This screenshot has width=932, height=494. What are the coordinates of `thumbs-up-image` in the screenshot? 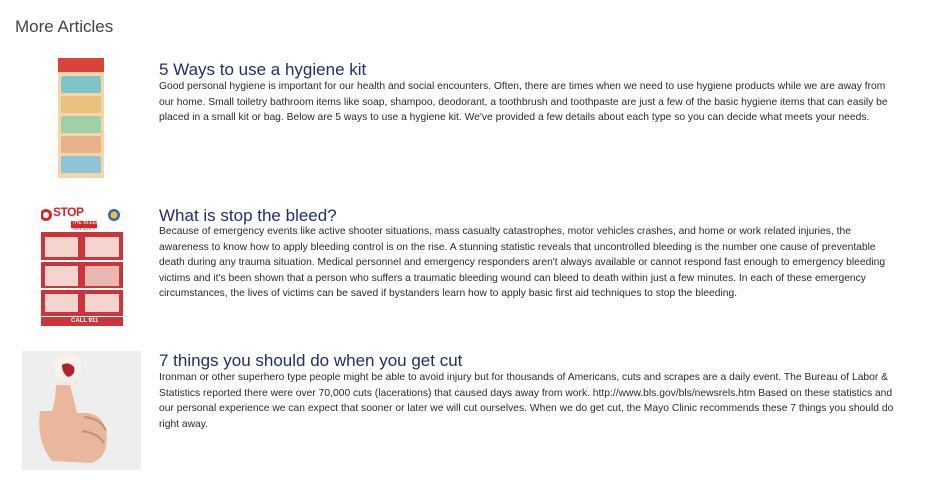 It's located at (81, 410).